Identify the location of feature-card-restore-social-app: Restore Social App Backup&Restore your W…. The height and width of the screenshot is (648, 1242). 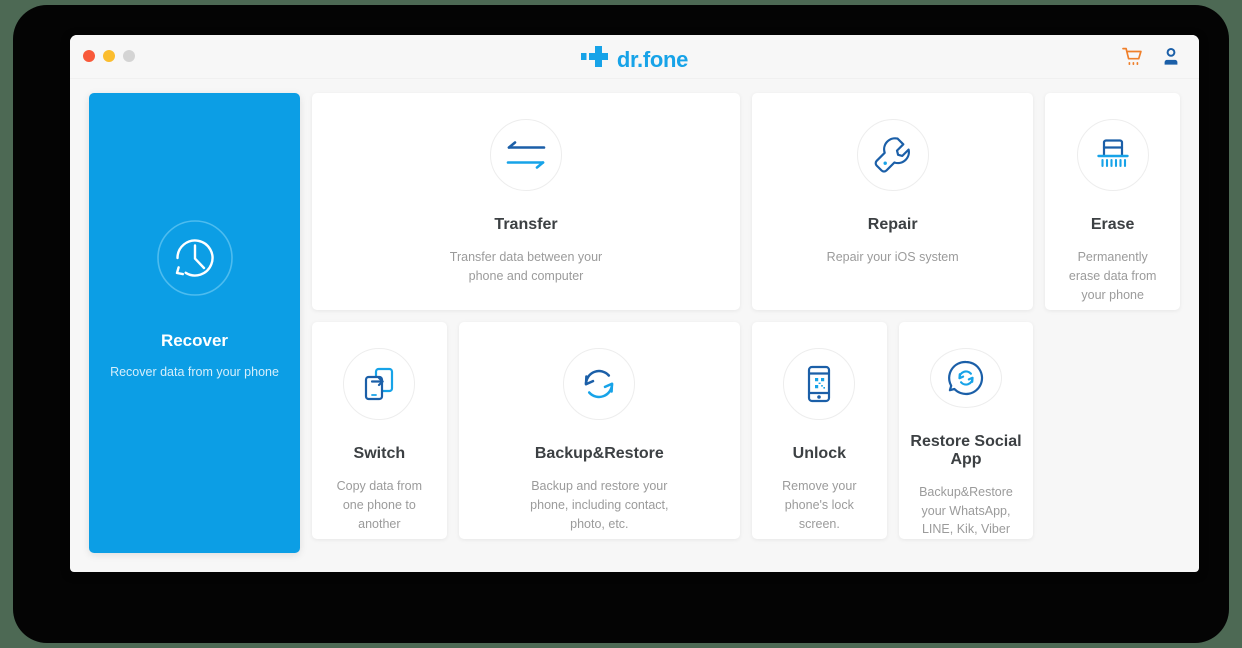
(966, 430).